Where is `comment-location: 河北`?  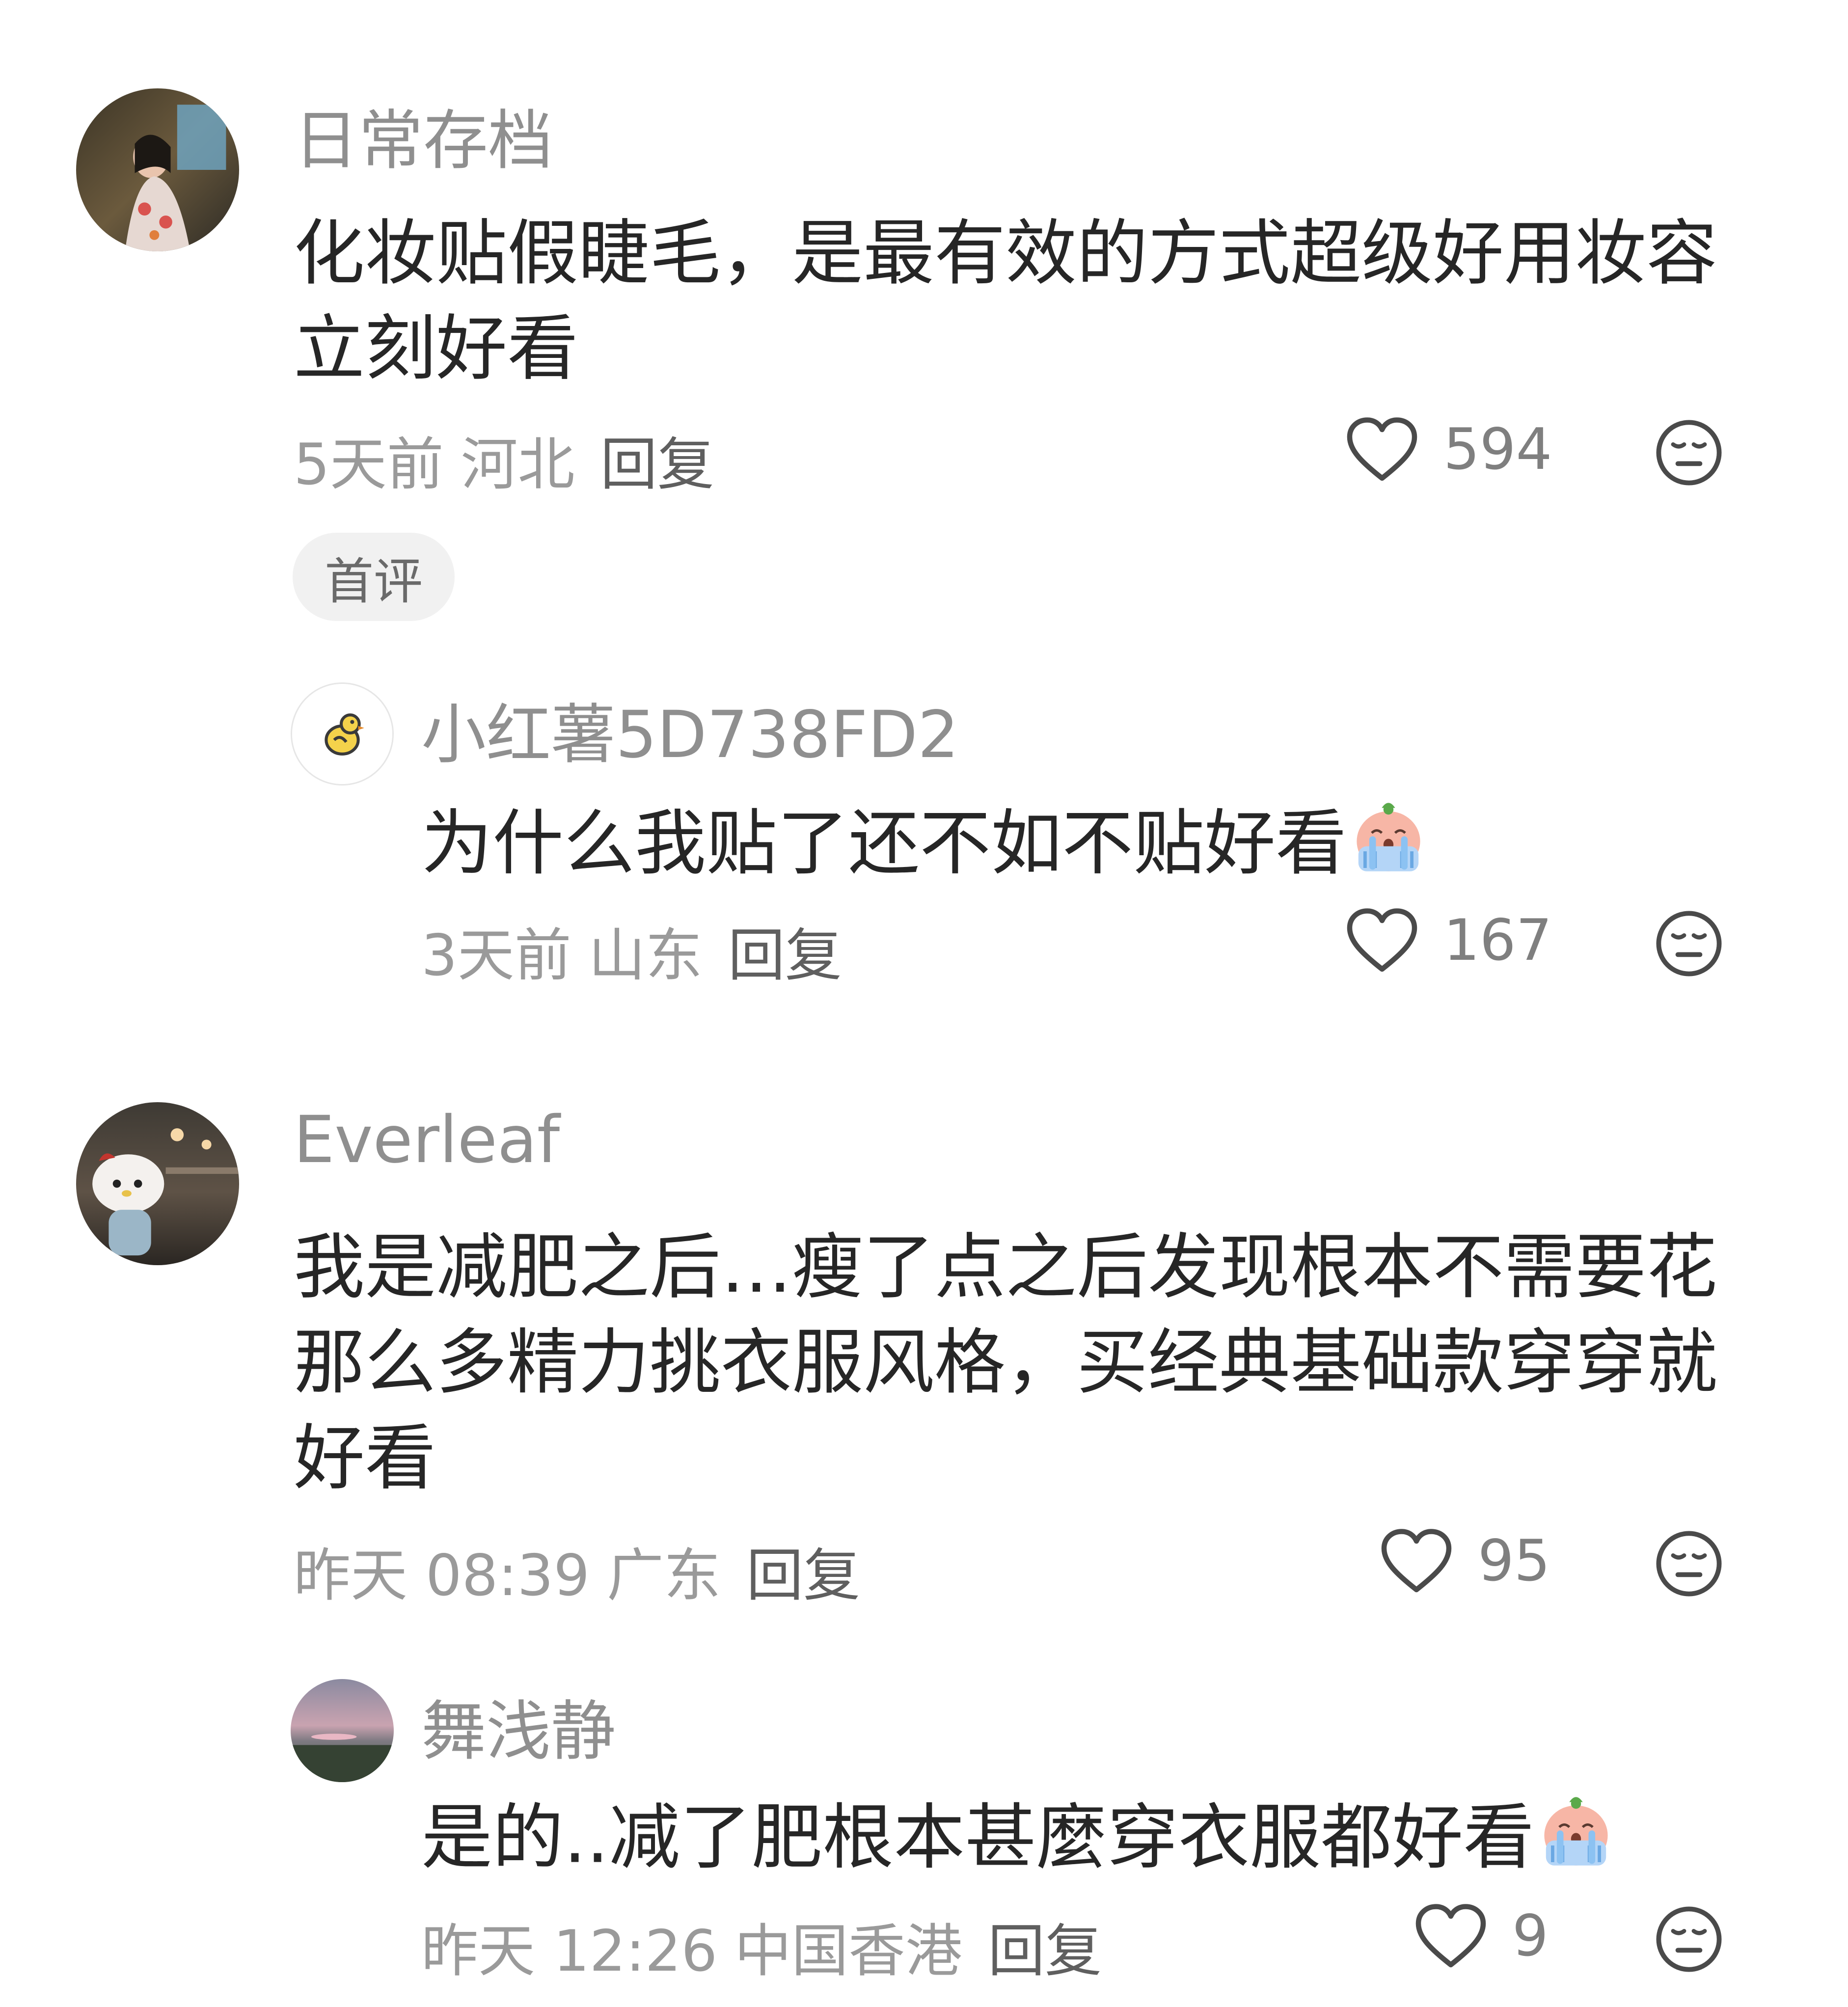
comment-location: 河北 is located at coordinates (518, 465).